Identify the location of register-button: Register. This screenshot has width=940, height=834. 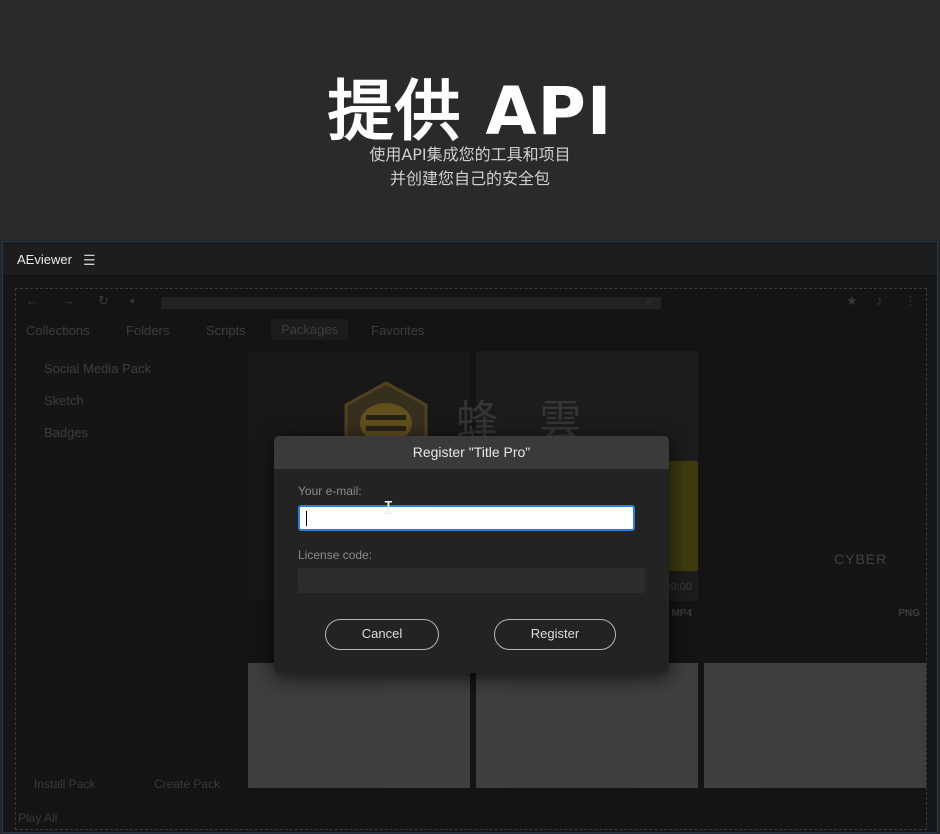
(555, 634).